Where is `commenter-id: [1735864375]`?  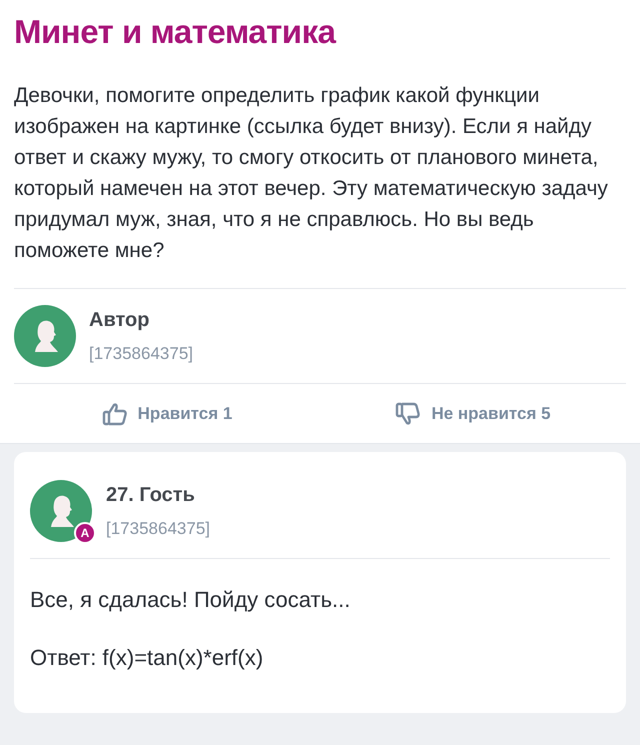
commenter-id: [1735864375] is located at coordinates (158, 529).